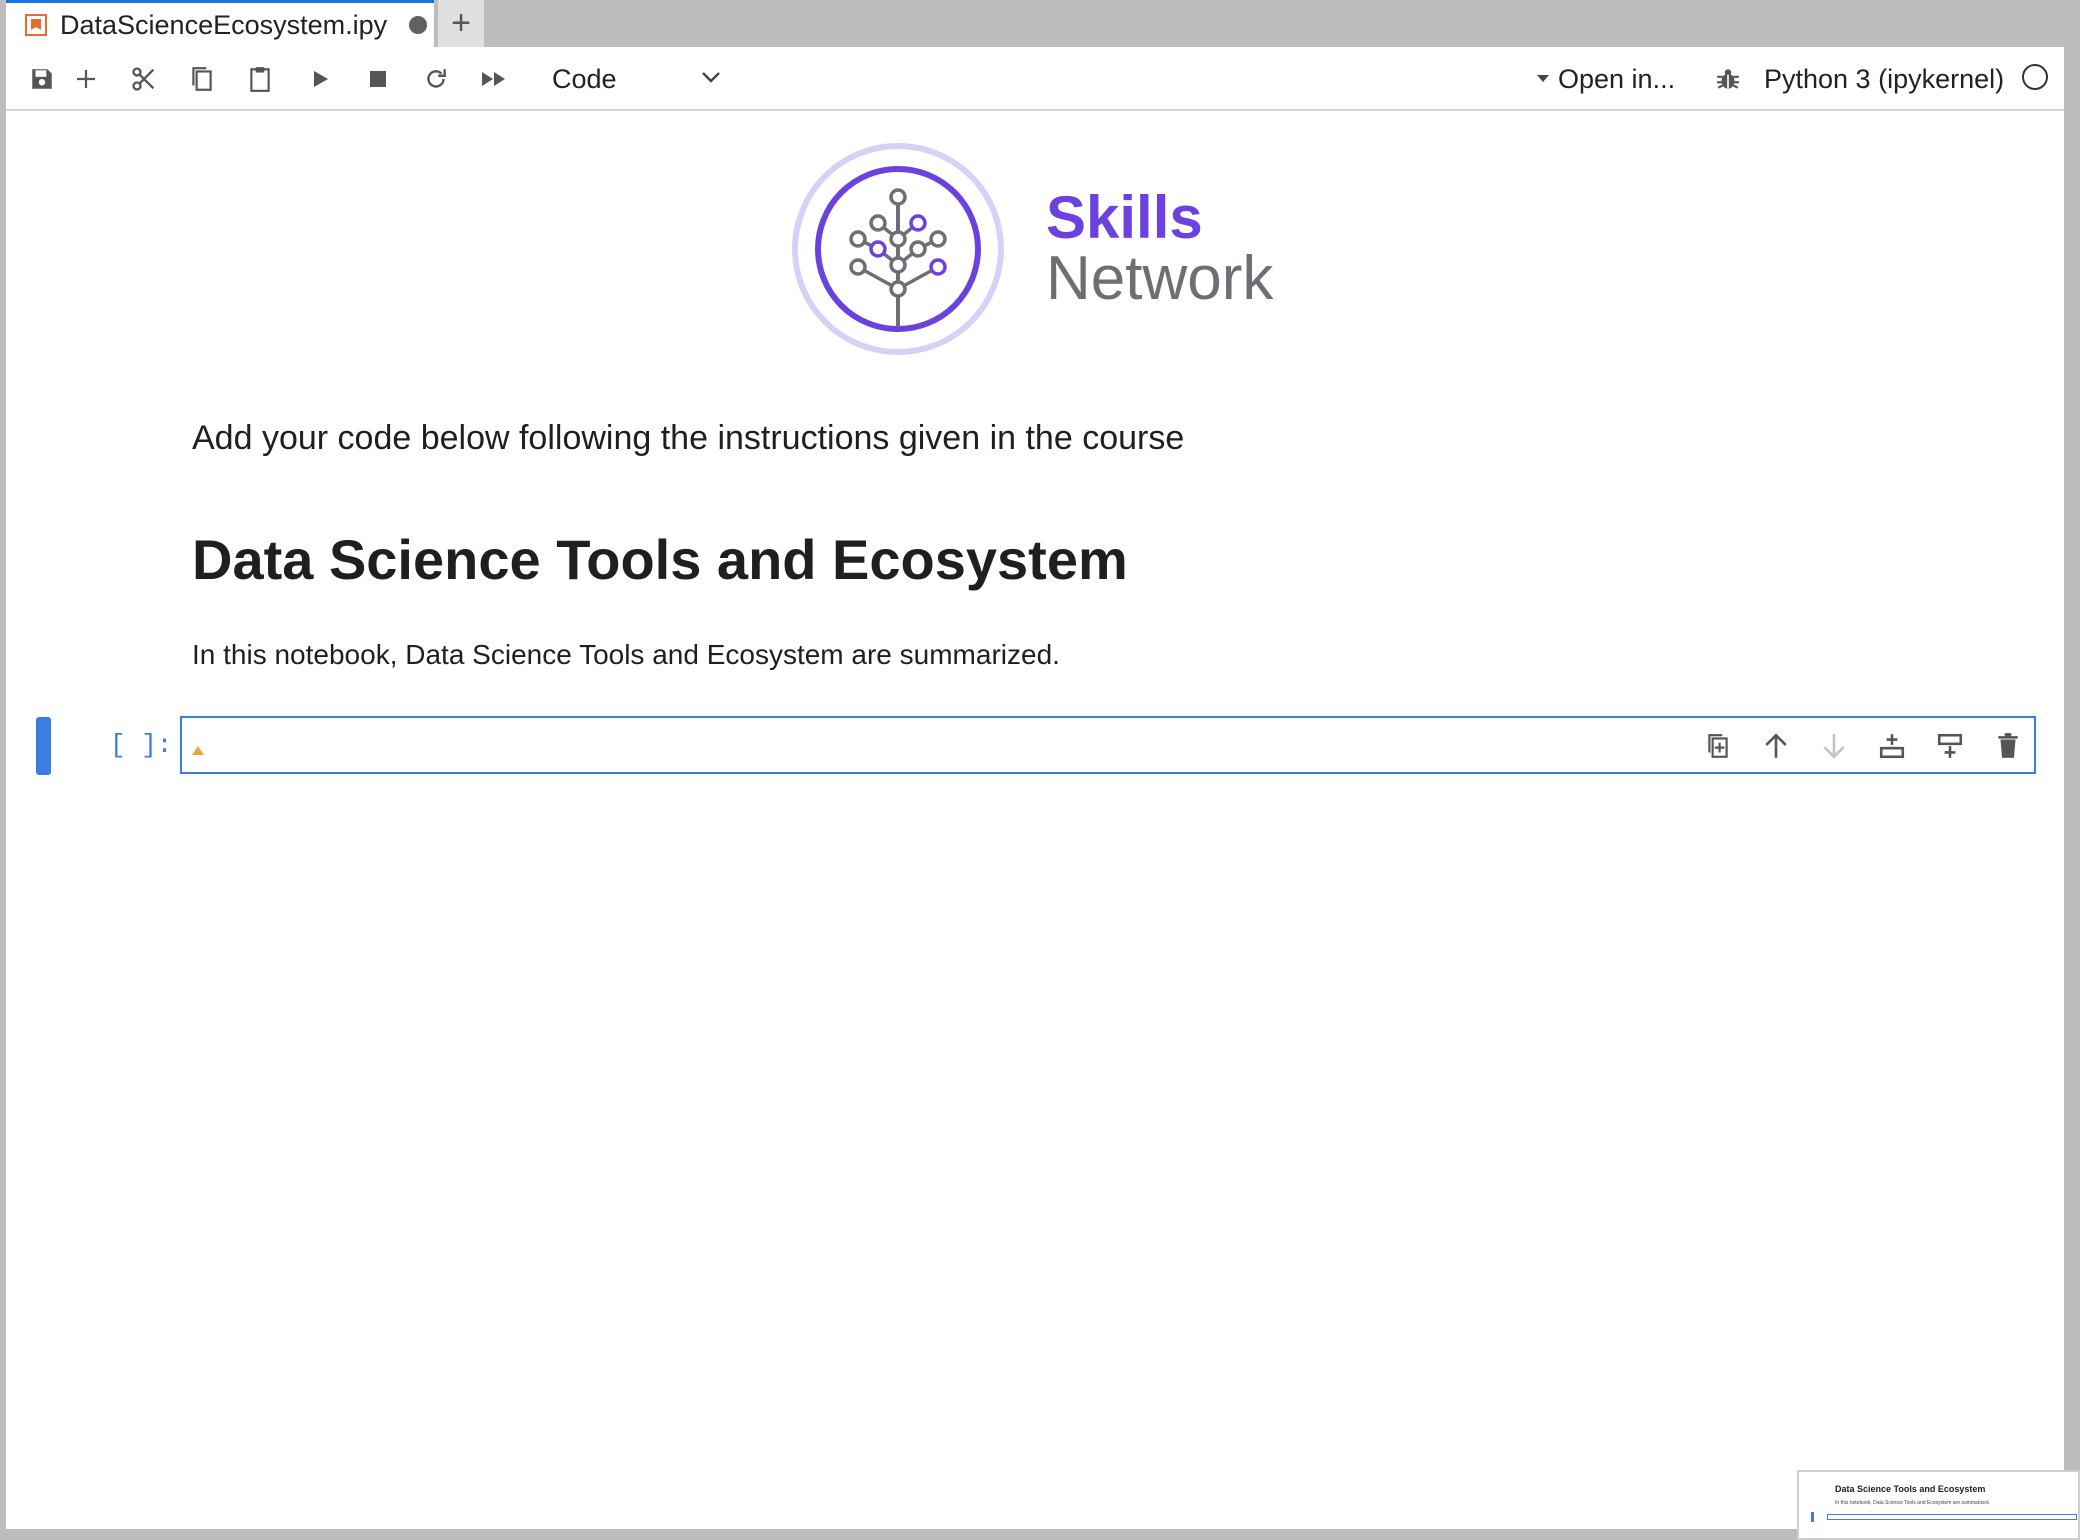 The image size is (2080, 1540). I want to click on insert-below-icon, so click(1950, 746).